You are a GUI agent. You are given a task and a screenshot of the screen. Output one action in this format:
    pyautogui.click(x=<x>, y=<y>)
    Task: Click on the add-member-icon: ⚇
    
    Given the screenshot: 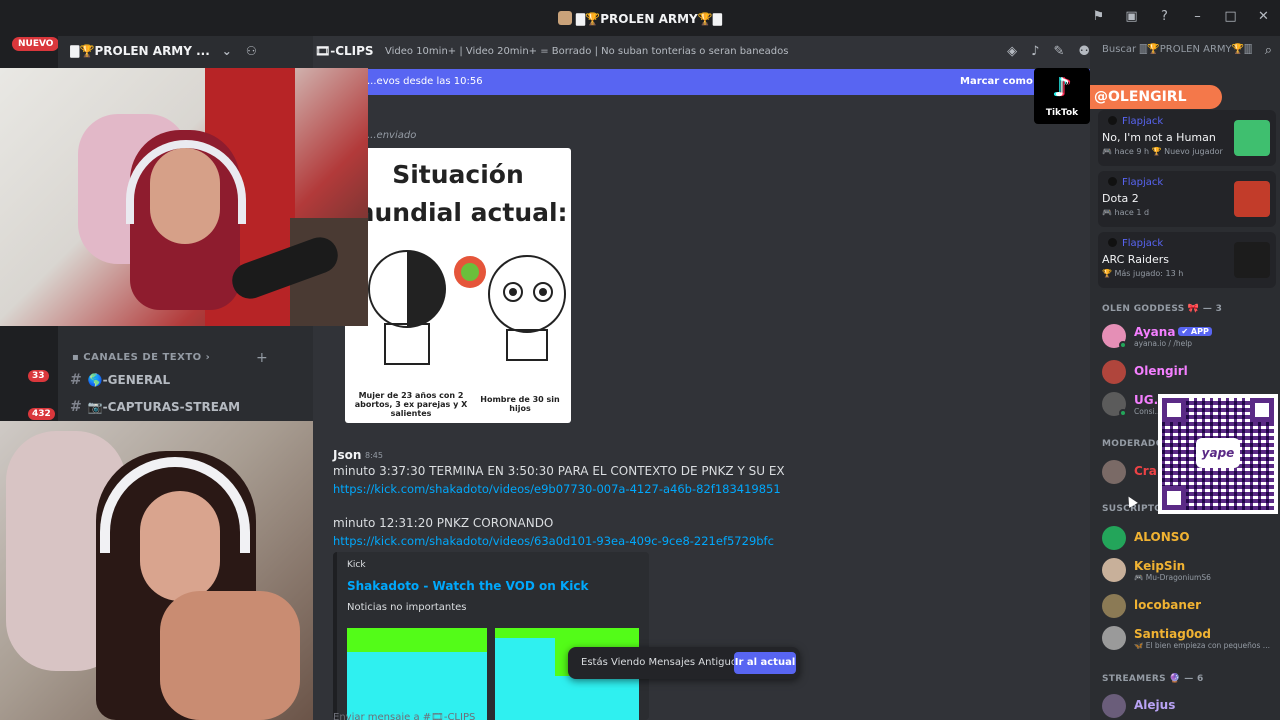 What is the action you would take?
    pyautogui.click(x=251, y=51)
    